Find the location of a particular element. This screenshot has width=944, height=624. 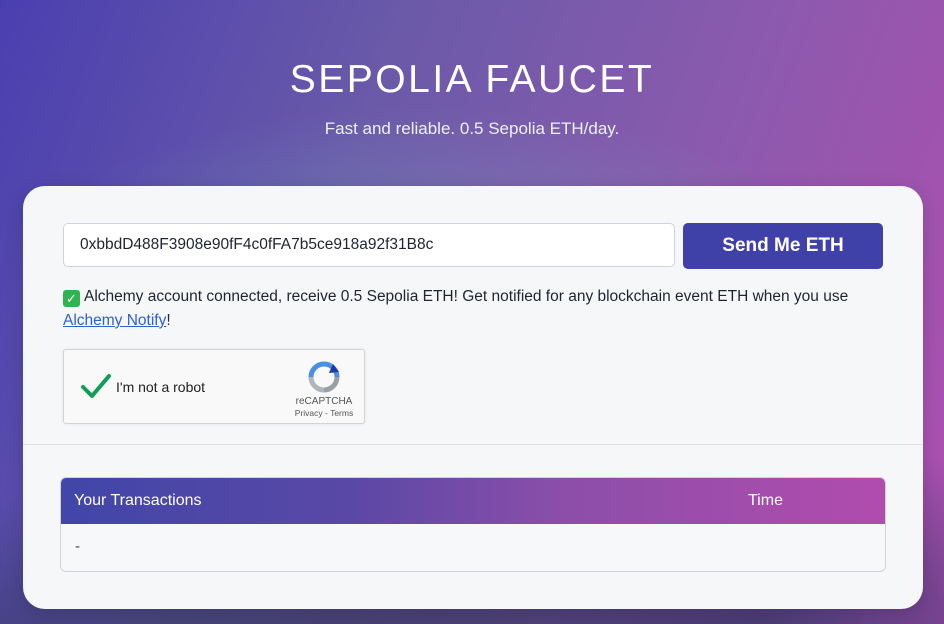

table-header: Your Transactions Time is located at coordinates (473, 501).